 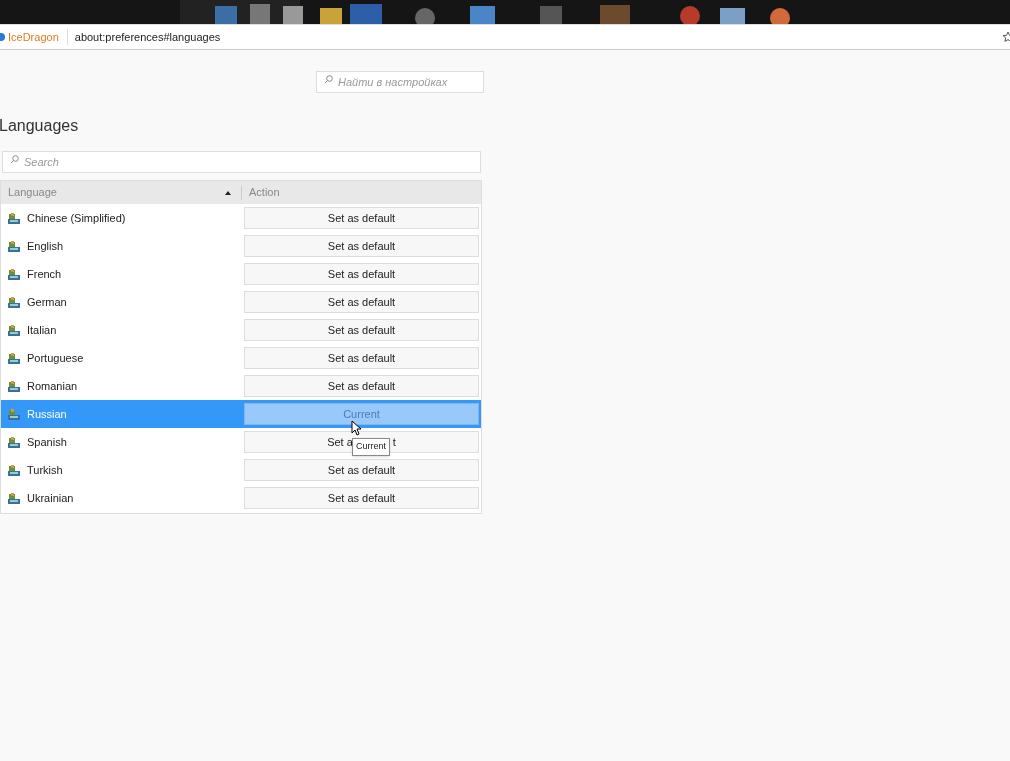 I want to click on language-name: Portuguese, so click(x=55, y=358).